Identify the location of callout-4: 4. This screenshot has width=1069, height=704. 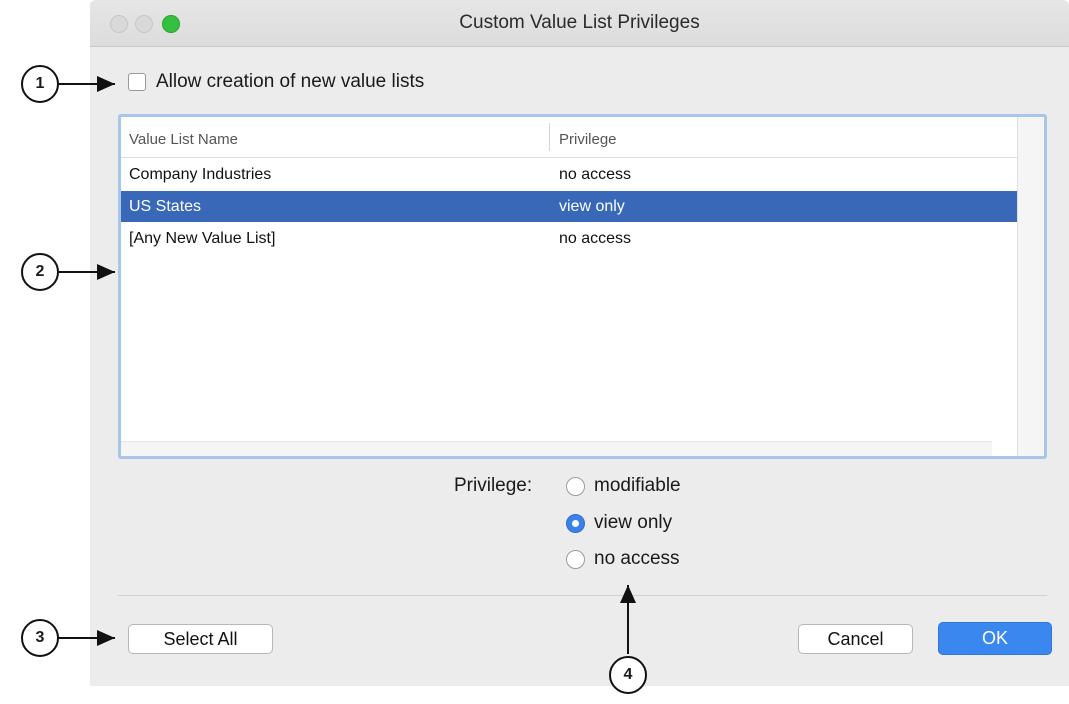
(628, 675).